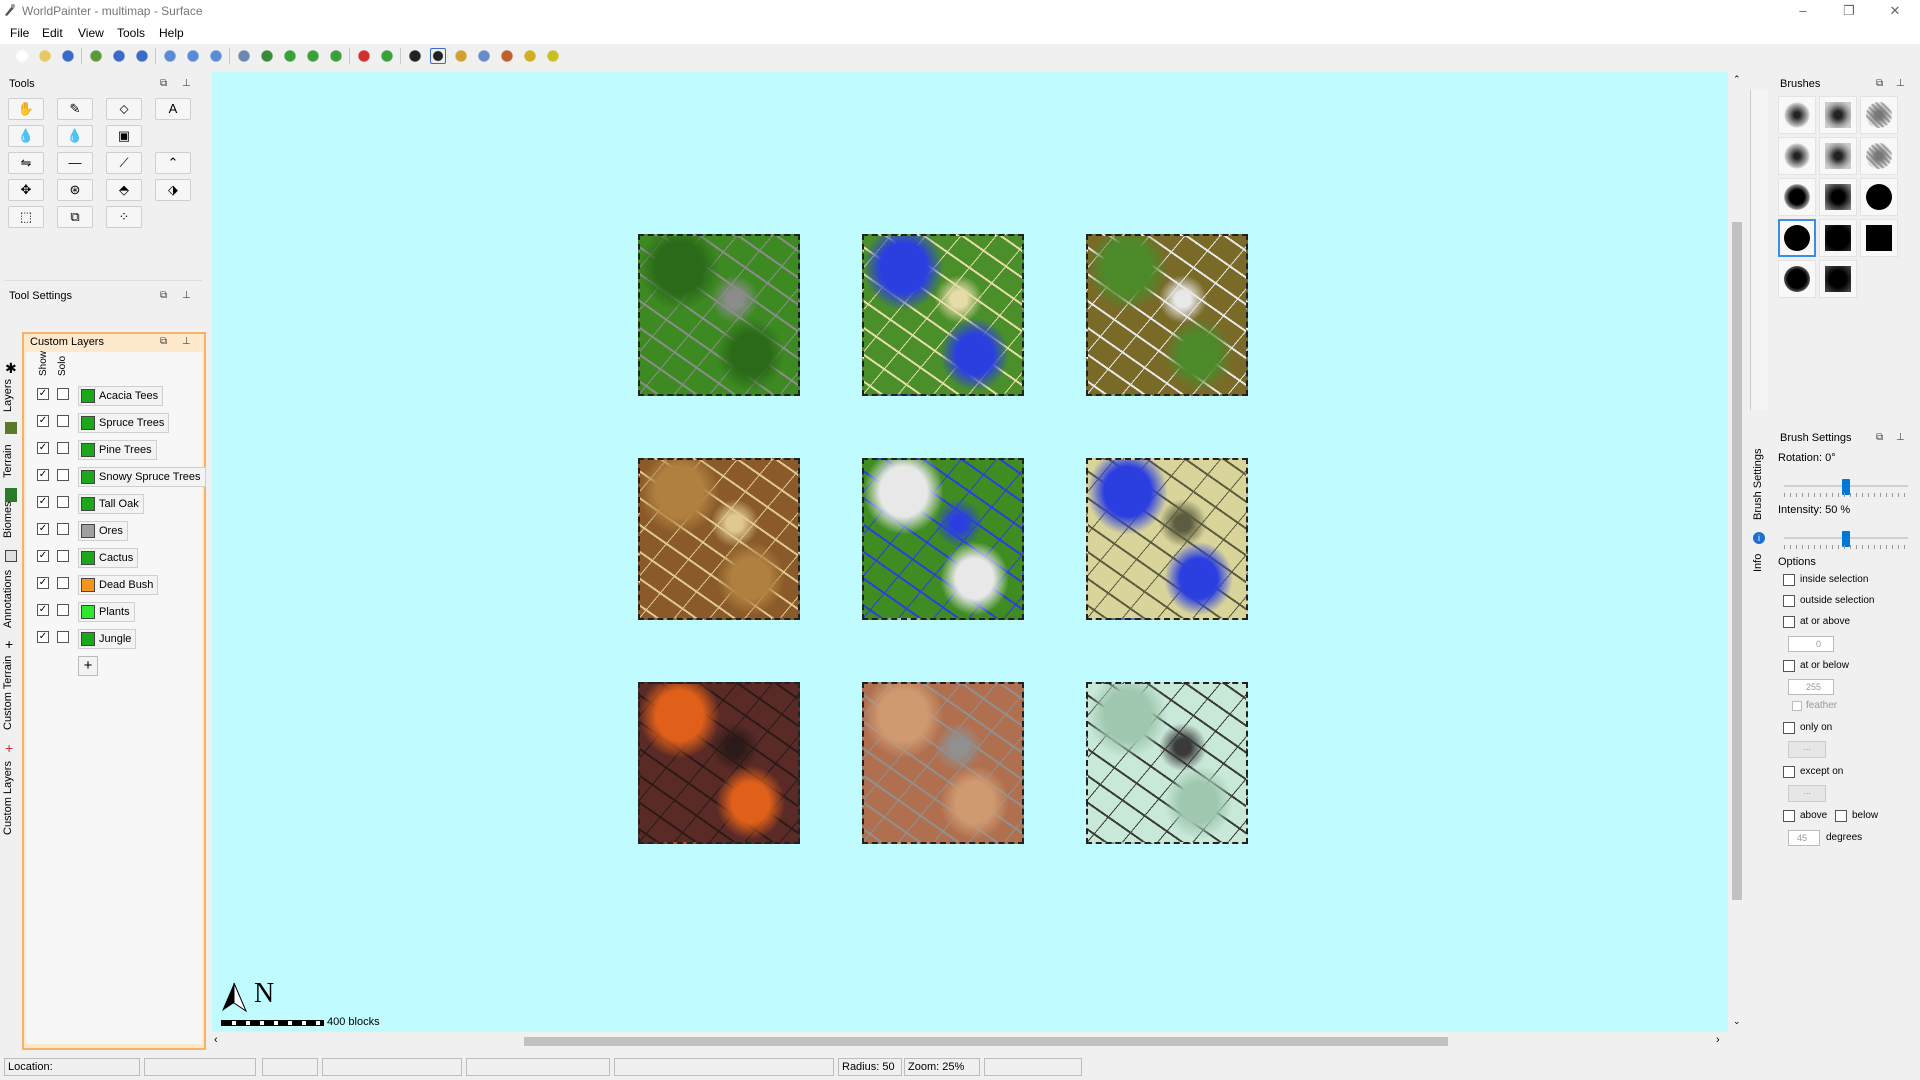 The height and width of the screenshot is (1080, 1920). Describe the element at coordinates (1804, 838) in the screenshot. I see `degrees-spinner: 45` at that location.